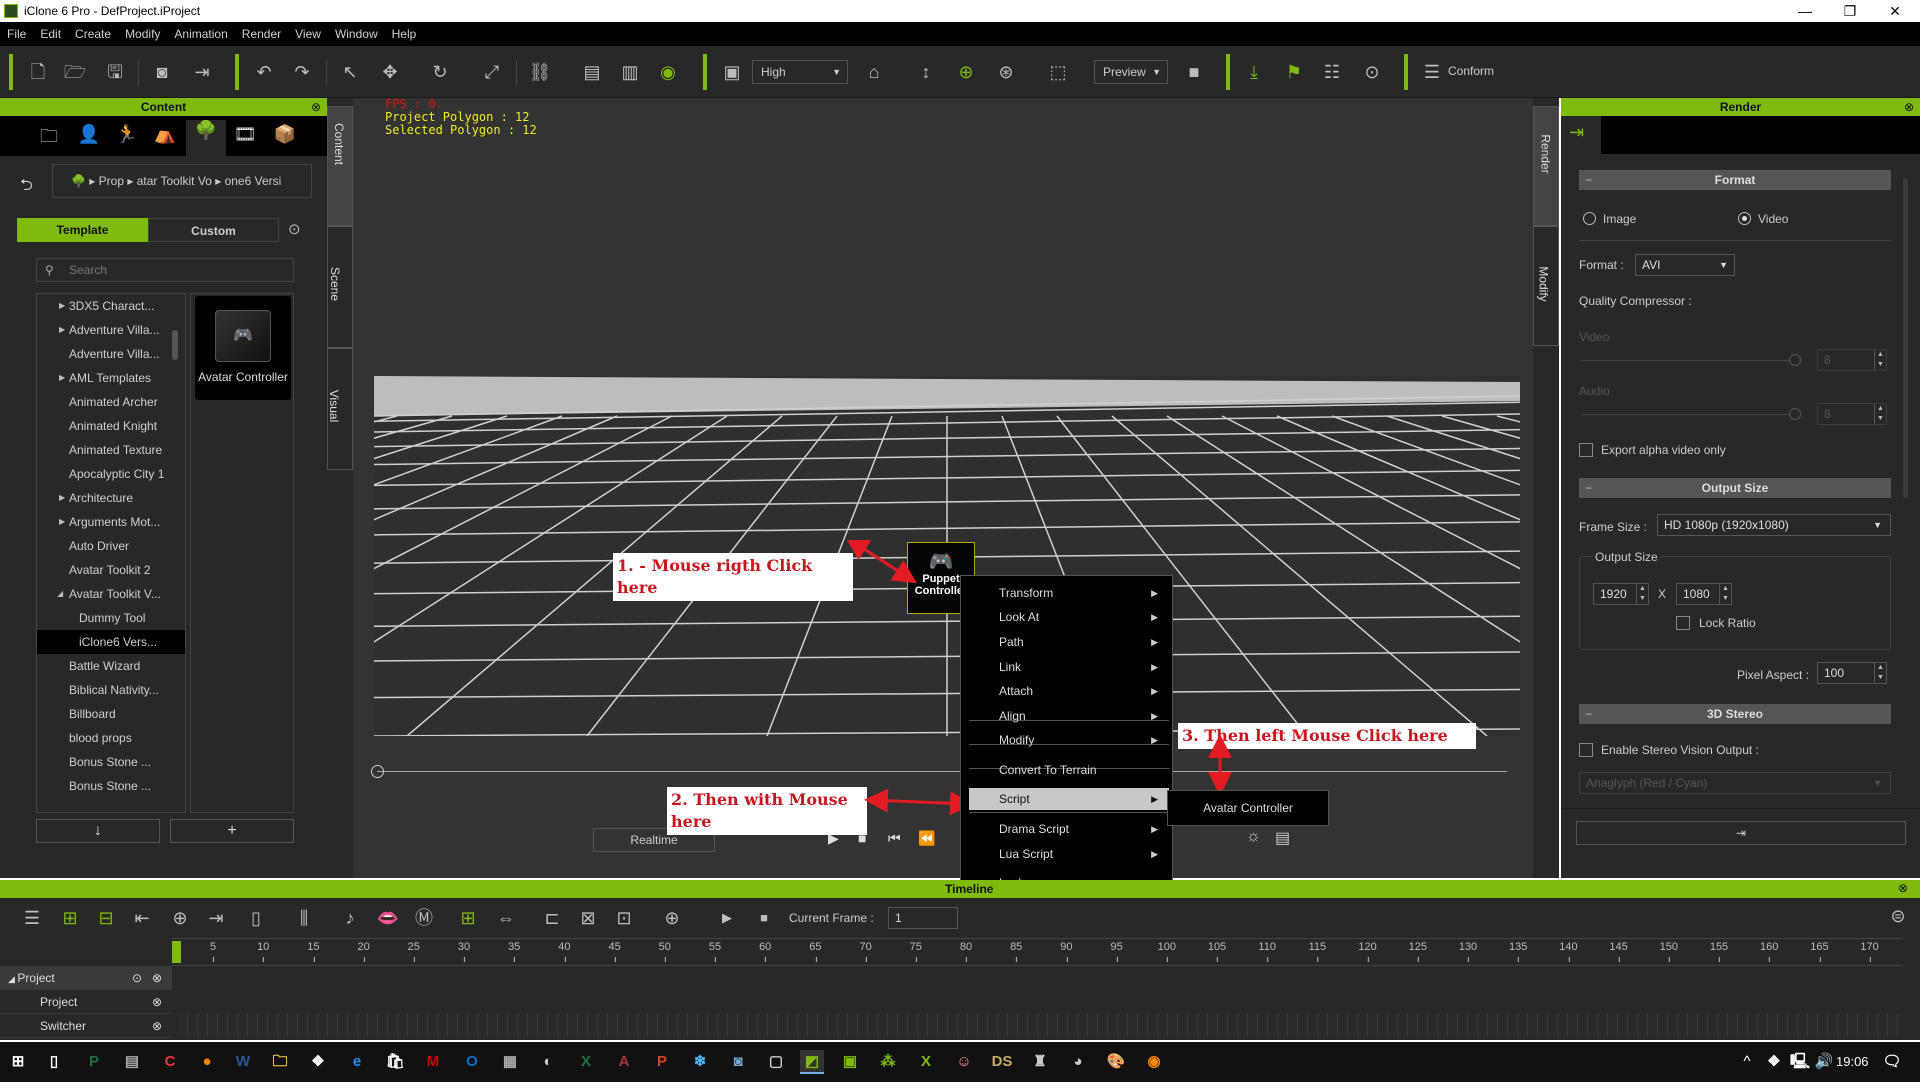 This screenshot has height=1089, width=1929. What do you see at coordinates (468, 918) in the screenshot?
I see `add-frame-icon: ⊞` at bounding box center [468, 918].